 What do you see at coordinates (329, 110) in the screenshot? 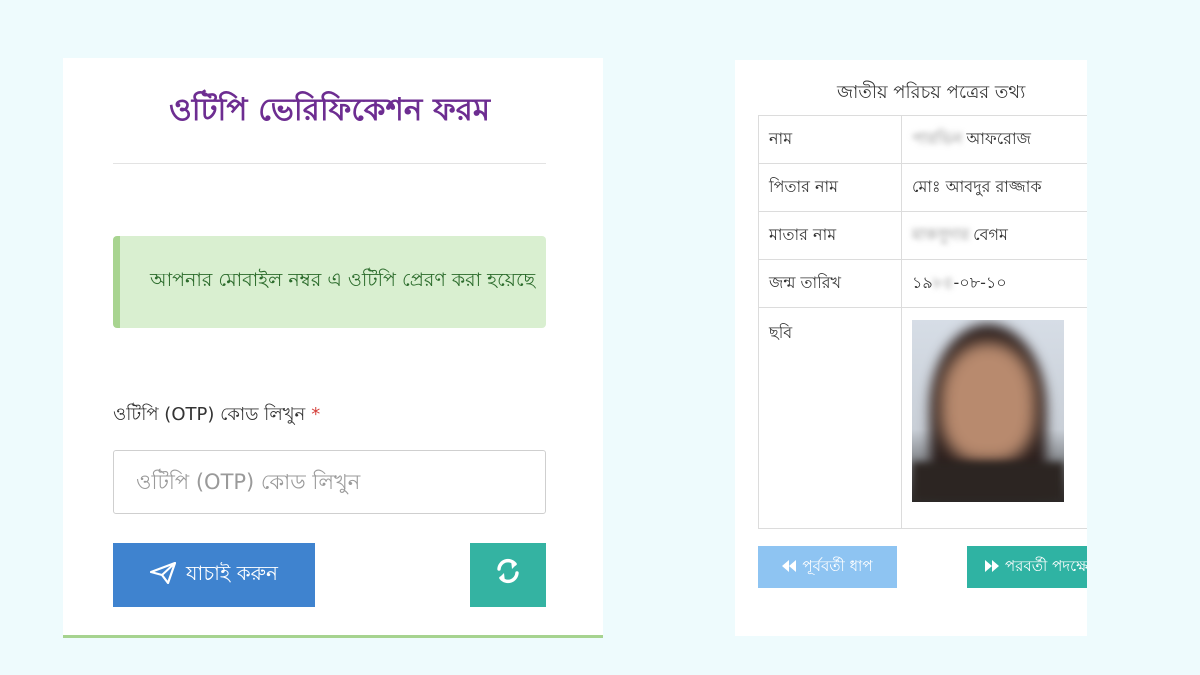
I see `form-title: ওটিপি ভেরিফিকেশন ফরম` at bounding box center [329, 110].